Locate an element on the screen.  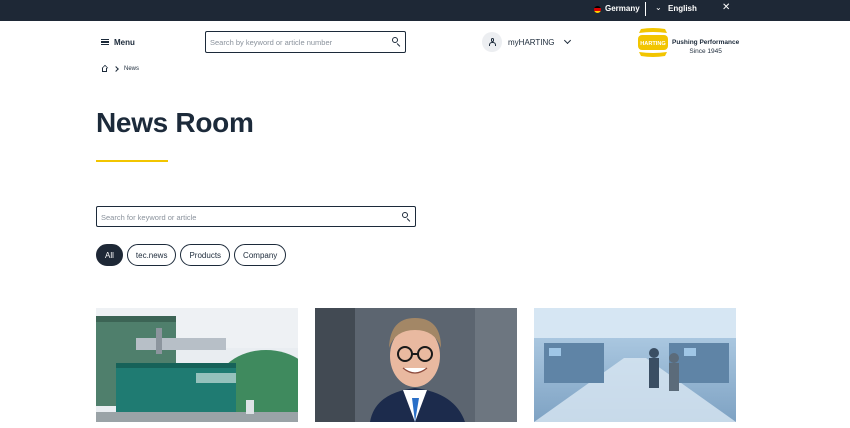
slogan: Pushing Performance Since 1945 is located at coordinates (705, 47).